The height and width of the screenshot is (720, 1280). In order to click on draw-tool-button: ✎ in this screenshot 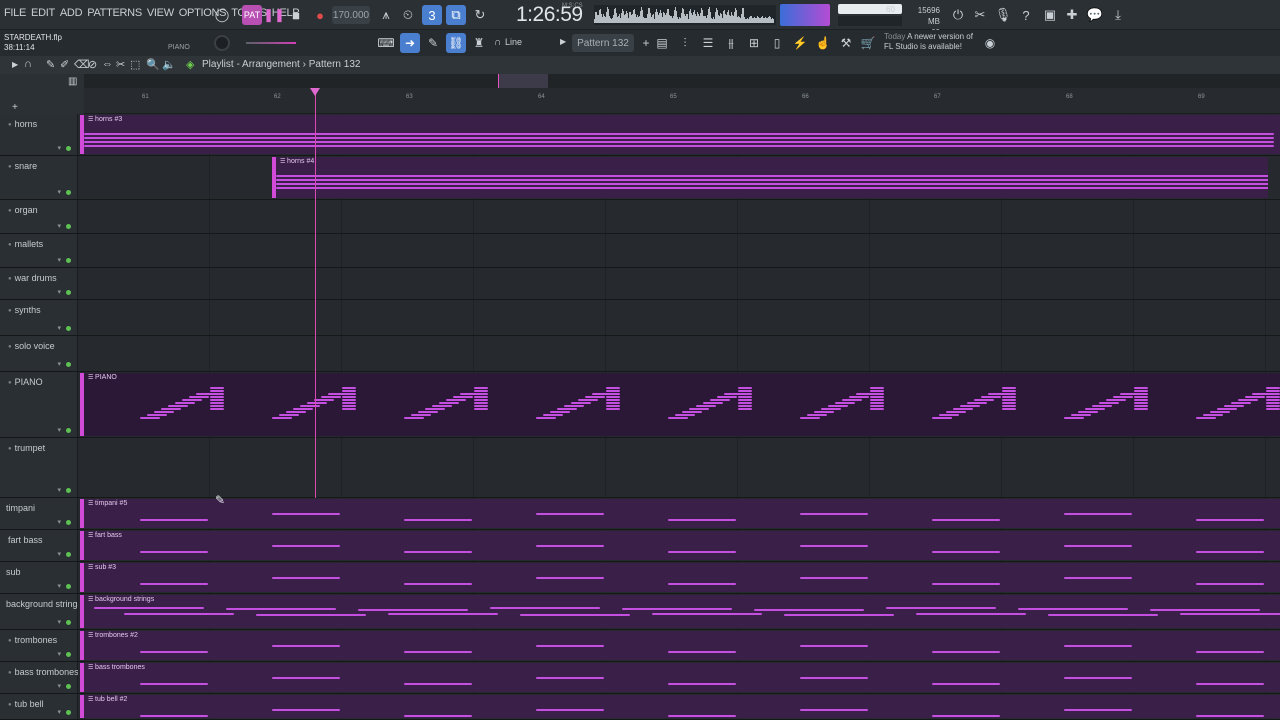, I will do `click(433, 43)`.